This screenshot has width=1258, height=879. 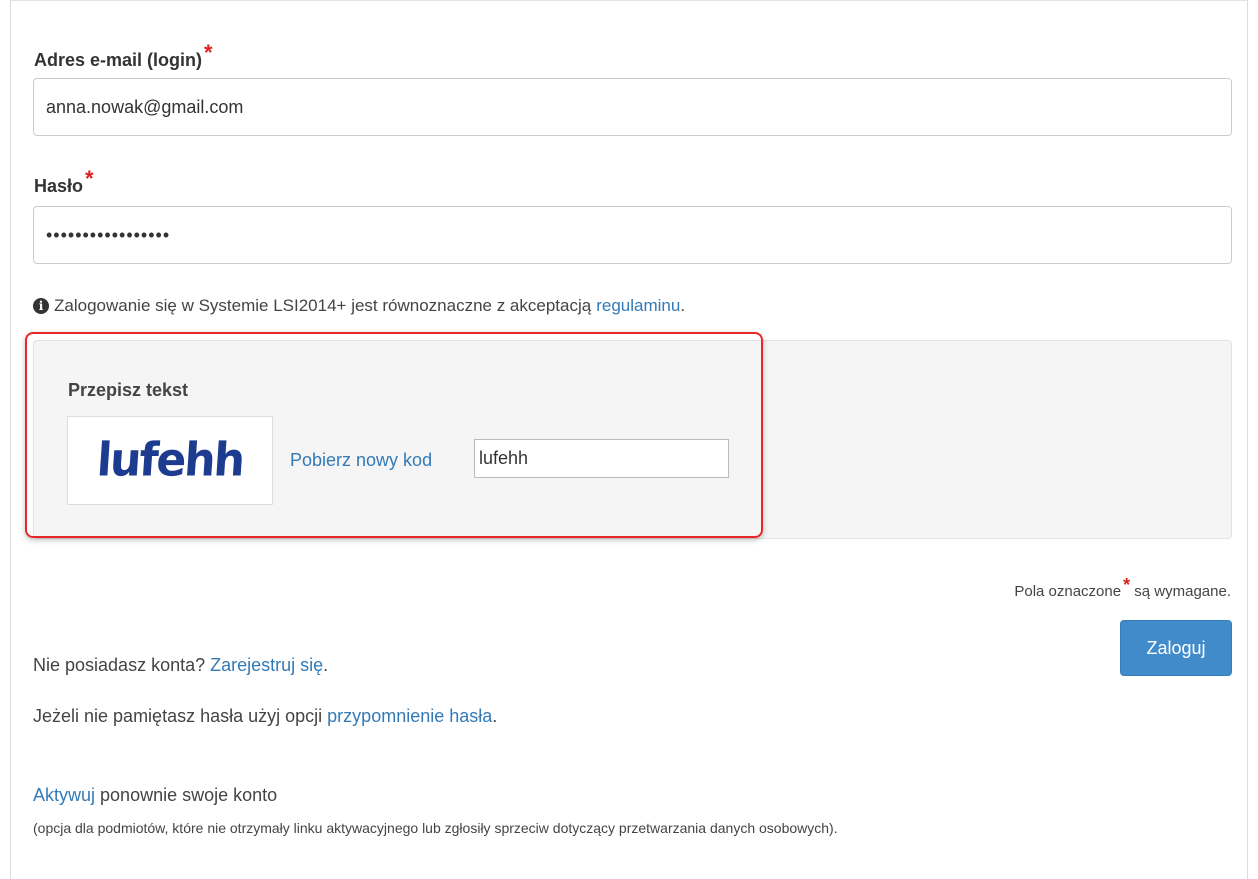 What do you see at coordinates (1182, 591) in the screenshot?
I see `required-note-suffix: są wymagane.` at bounding box center [1182, 591].